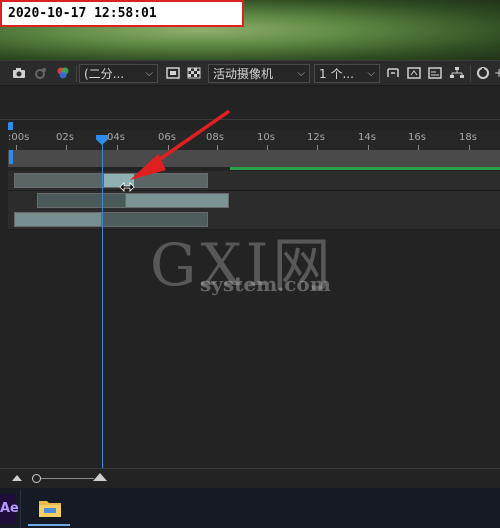 This screenshot has width=500, height=528. What do you see at coordinates (254, 158) in the screenshot?
I see `work-area-bar` at bounding box center [254, 158].